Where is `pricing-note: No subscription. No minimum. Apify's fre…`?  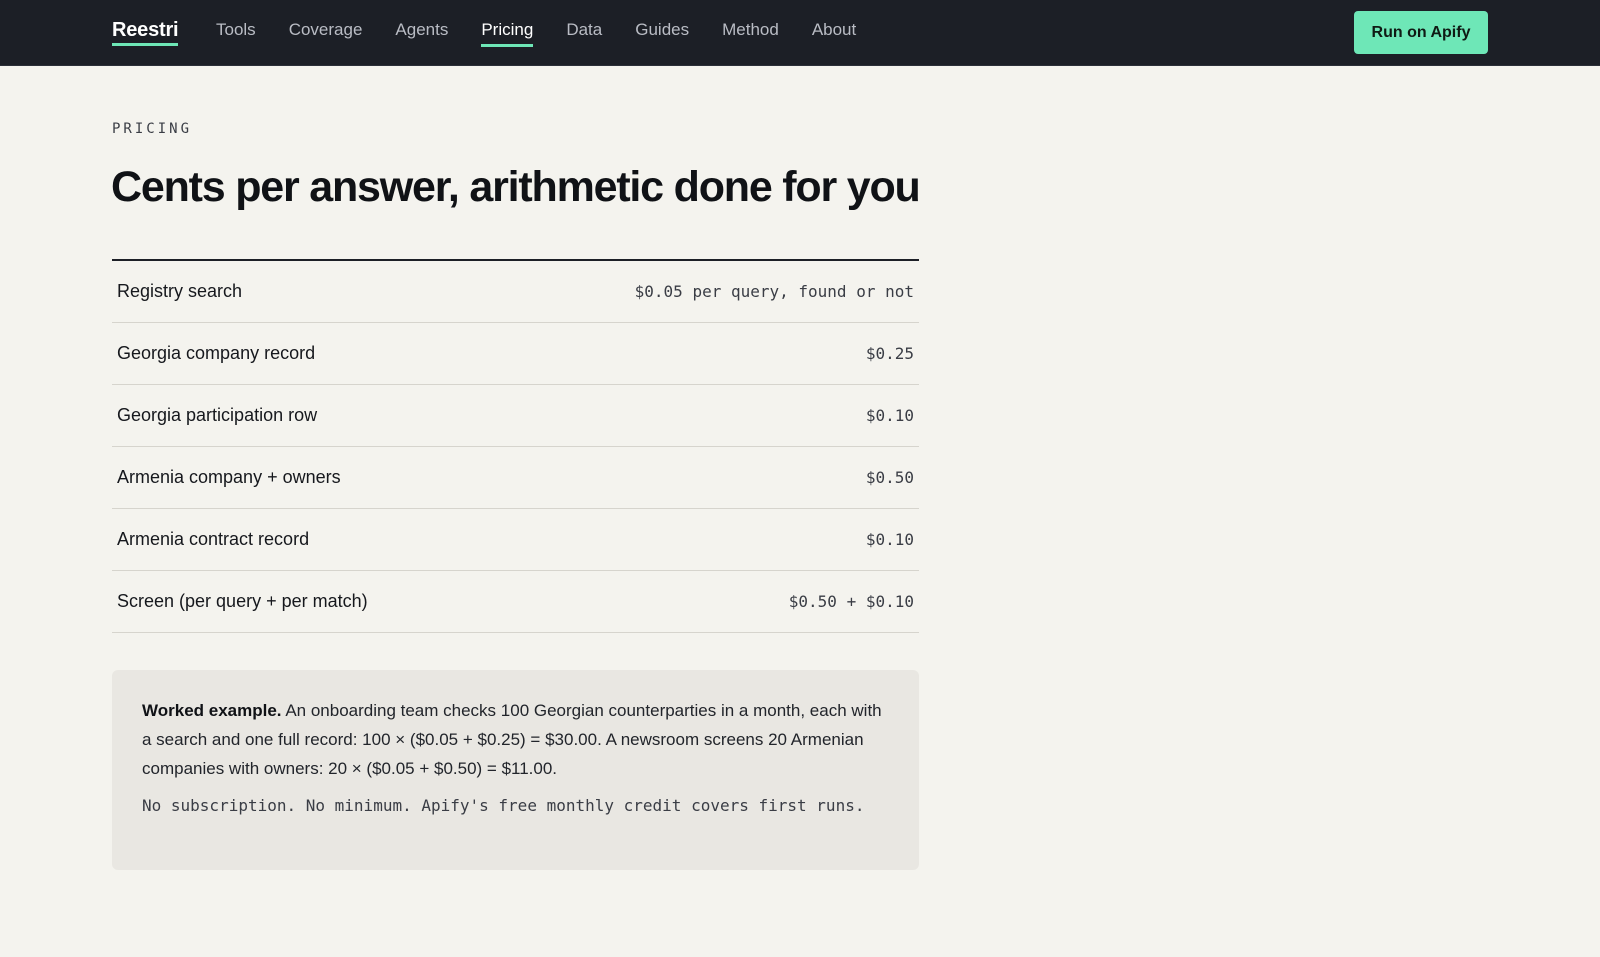 pricing-note: No subscription. No minimum. Apify's fre… is located at coordinates (503, 805).